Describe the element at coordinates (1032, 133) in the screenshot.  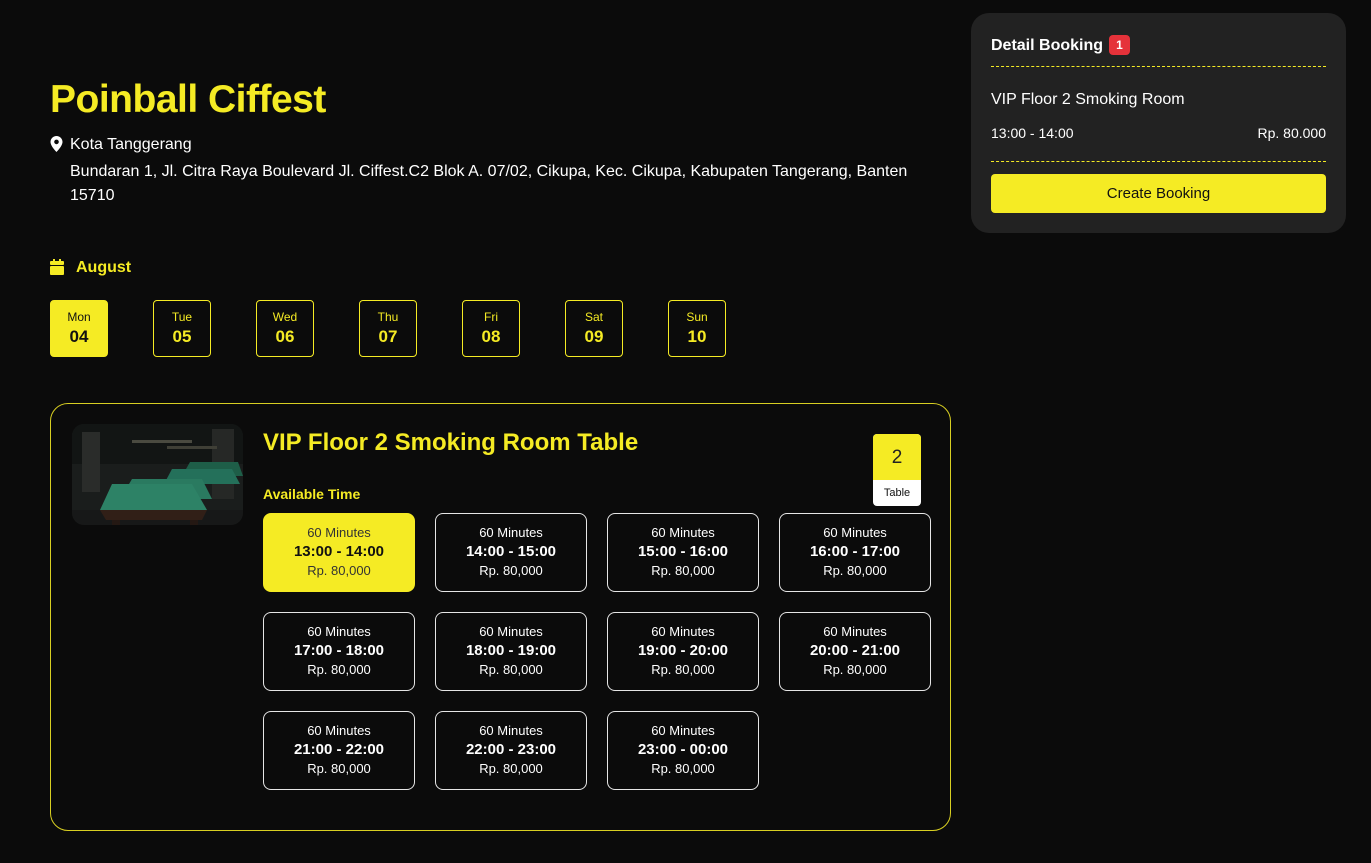
I see `booking-item-time: 13:00 - 14:00` at that location.